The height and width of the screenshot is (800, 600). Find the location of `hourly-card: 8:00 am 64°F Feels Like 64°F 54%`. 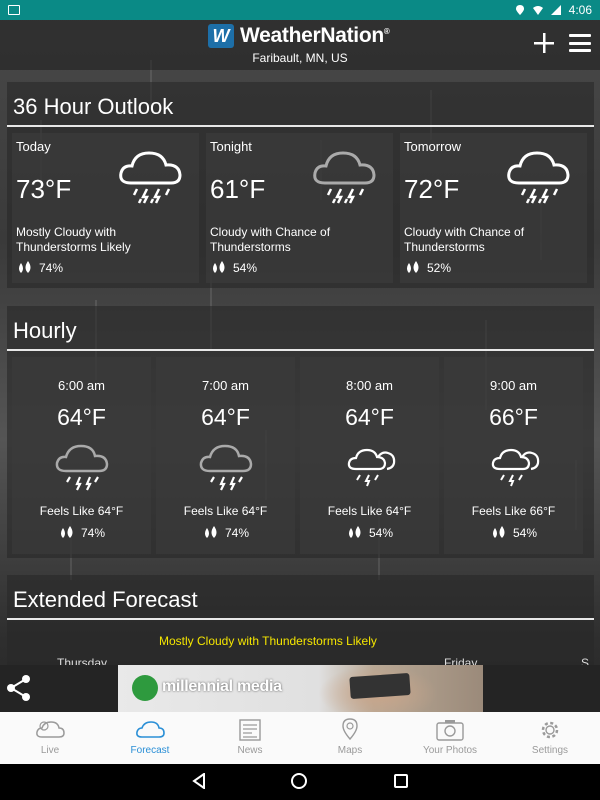

hourly-card: 8:00 am 64°F Feels Like 64°F 54% is located at coordinates (369, 455).